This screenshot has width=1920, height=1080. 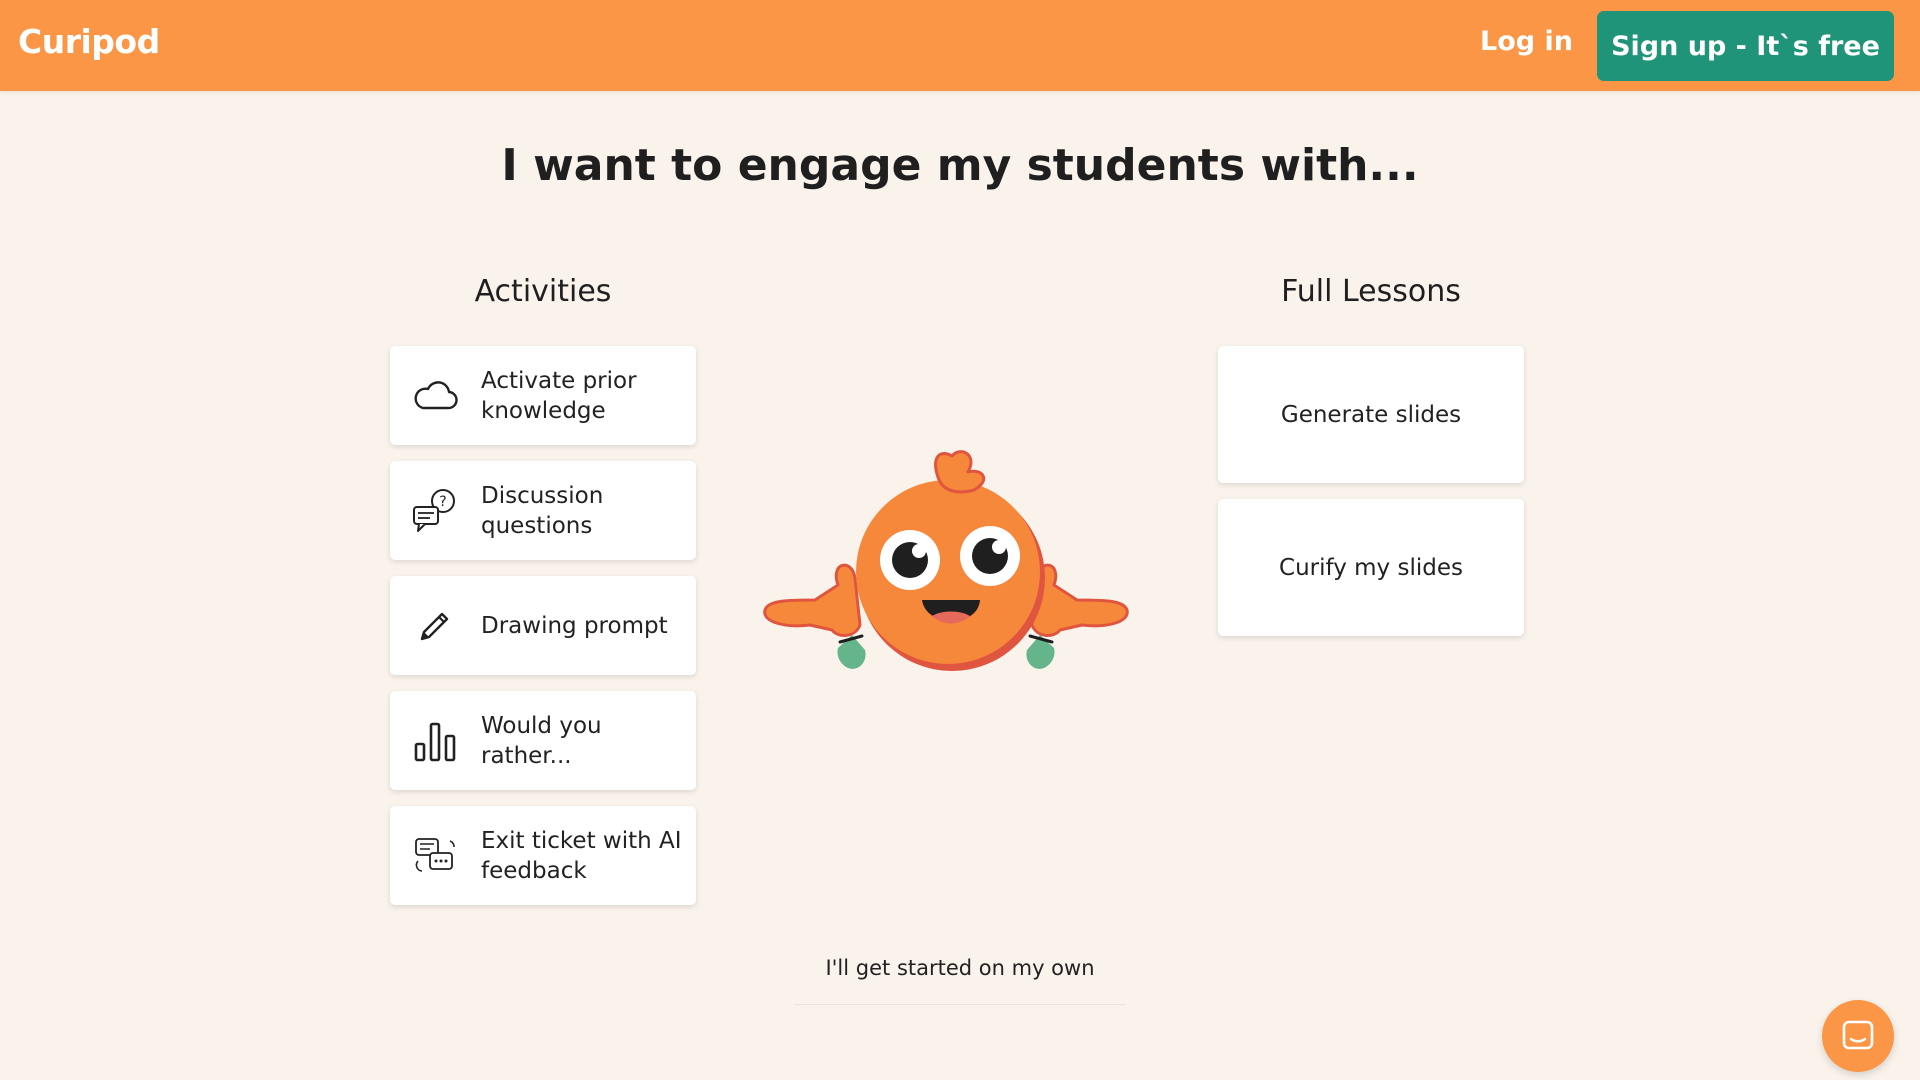 What do you see at coordinates (435, 396) in the screenshot?
I see `cloud-icon` at bounding box center [435, 396].